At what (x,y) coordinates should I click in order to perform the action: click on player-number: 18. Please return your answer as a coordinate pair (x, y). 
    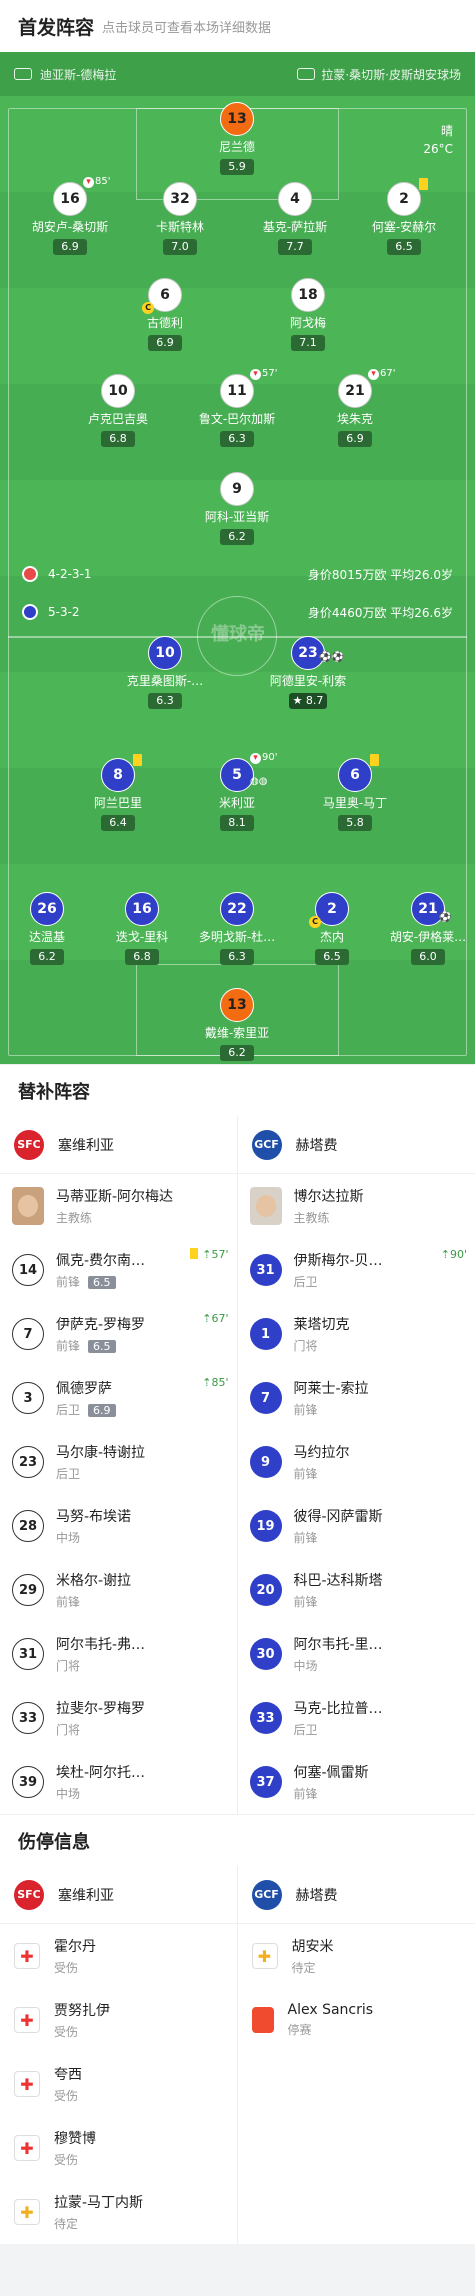
    Looking at the image, I should click on (308, 295).